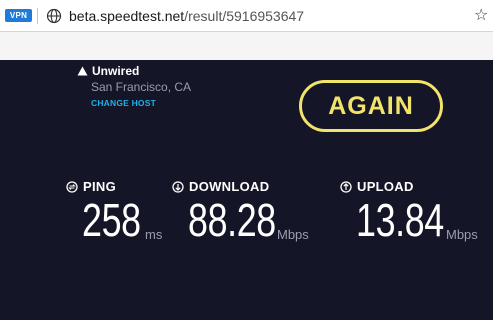 The image size is (493, 320). I want to click on upload-arrow-icon, so click(346, 186).